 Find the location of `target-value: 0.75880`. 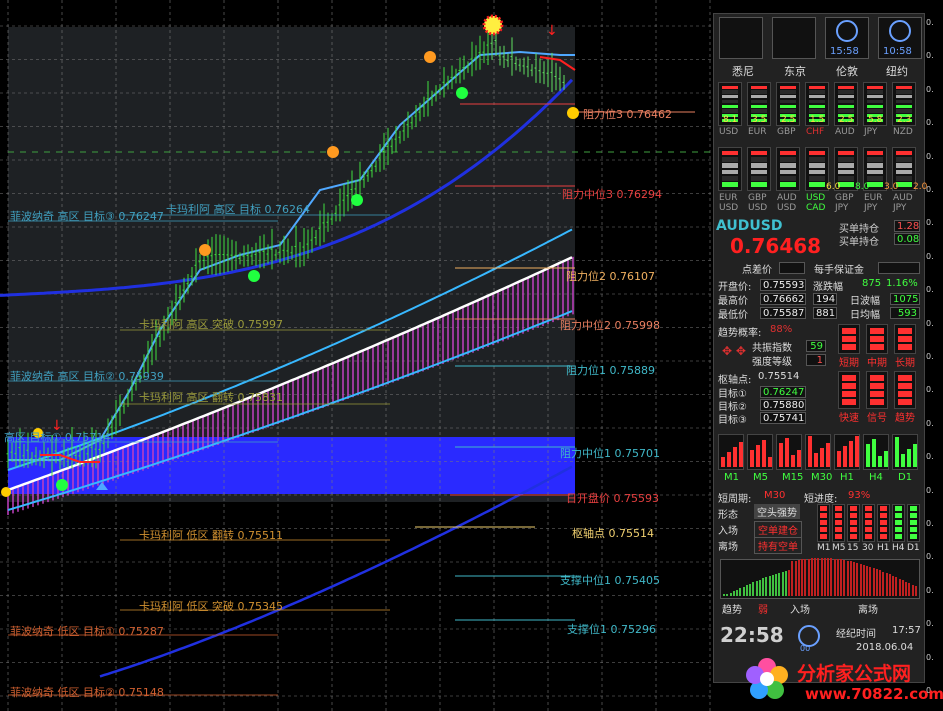

target-value: 0.75880 is located at coordinates (783, 405).